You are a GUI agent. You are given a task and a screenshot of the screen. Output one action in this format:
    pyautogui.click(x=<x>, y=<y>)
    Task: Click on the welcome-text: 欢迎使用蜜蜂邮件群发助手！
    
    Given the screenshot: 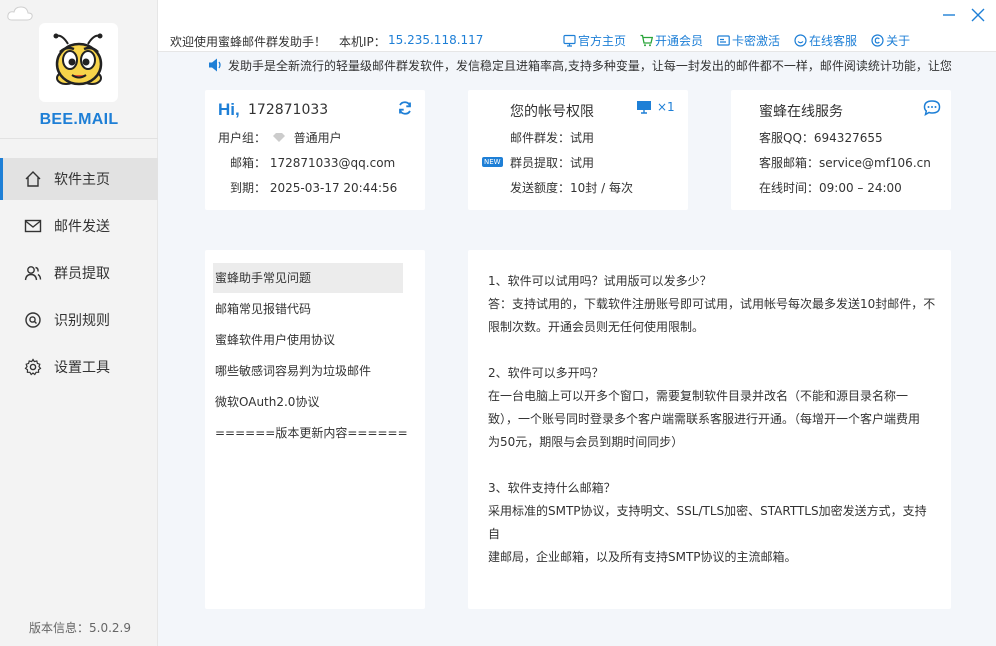 What is the action you would take?
    pyautogui.click(x=248, y=42)
    